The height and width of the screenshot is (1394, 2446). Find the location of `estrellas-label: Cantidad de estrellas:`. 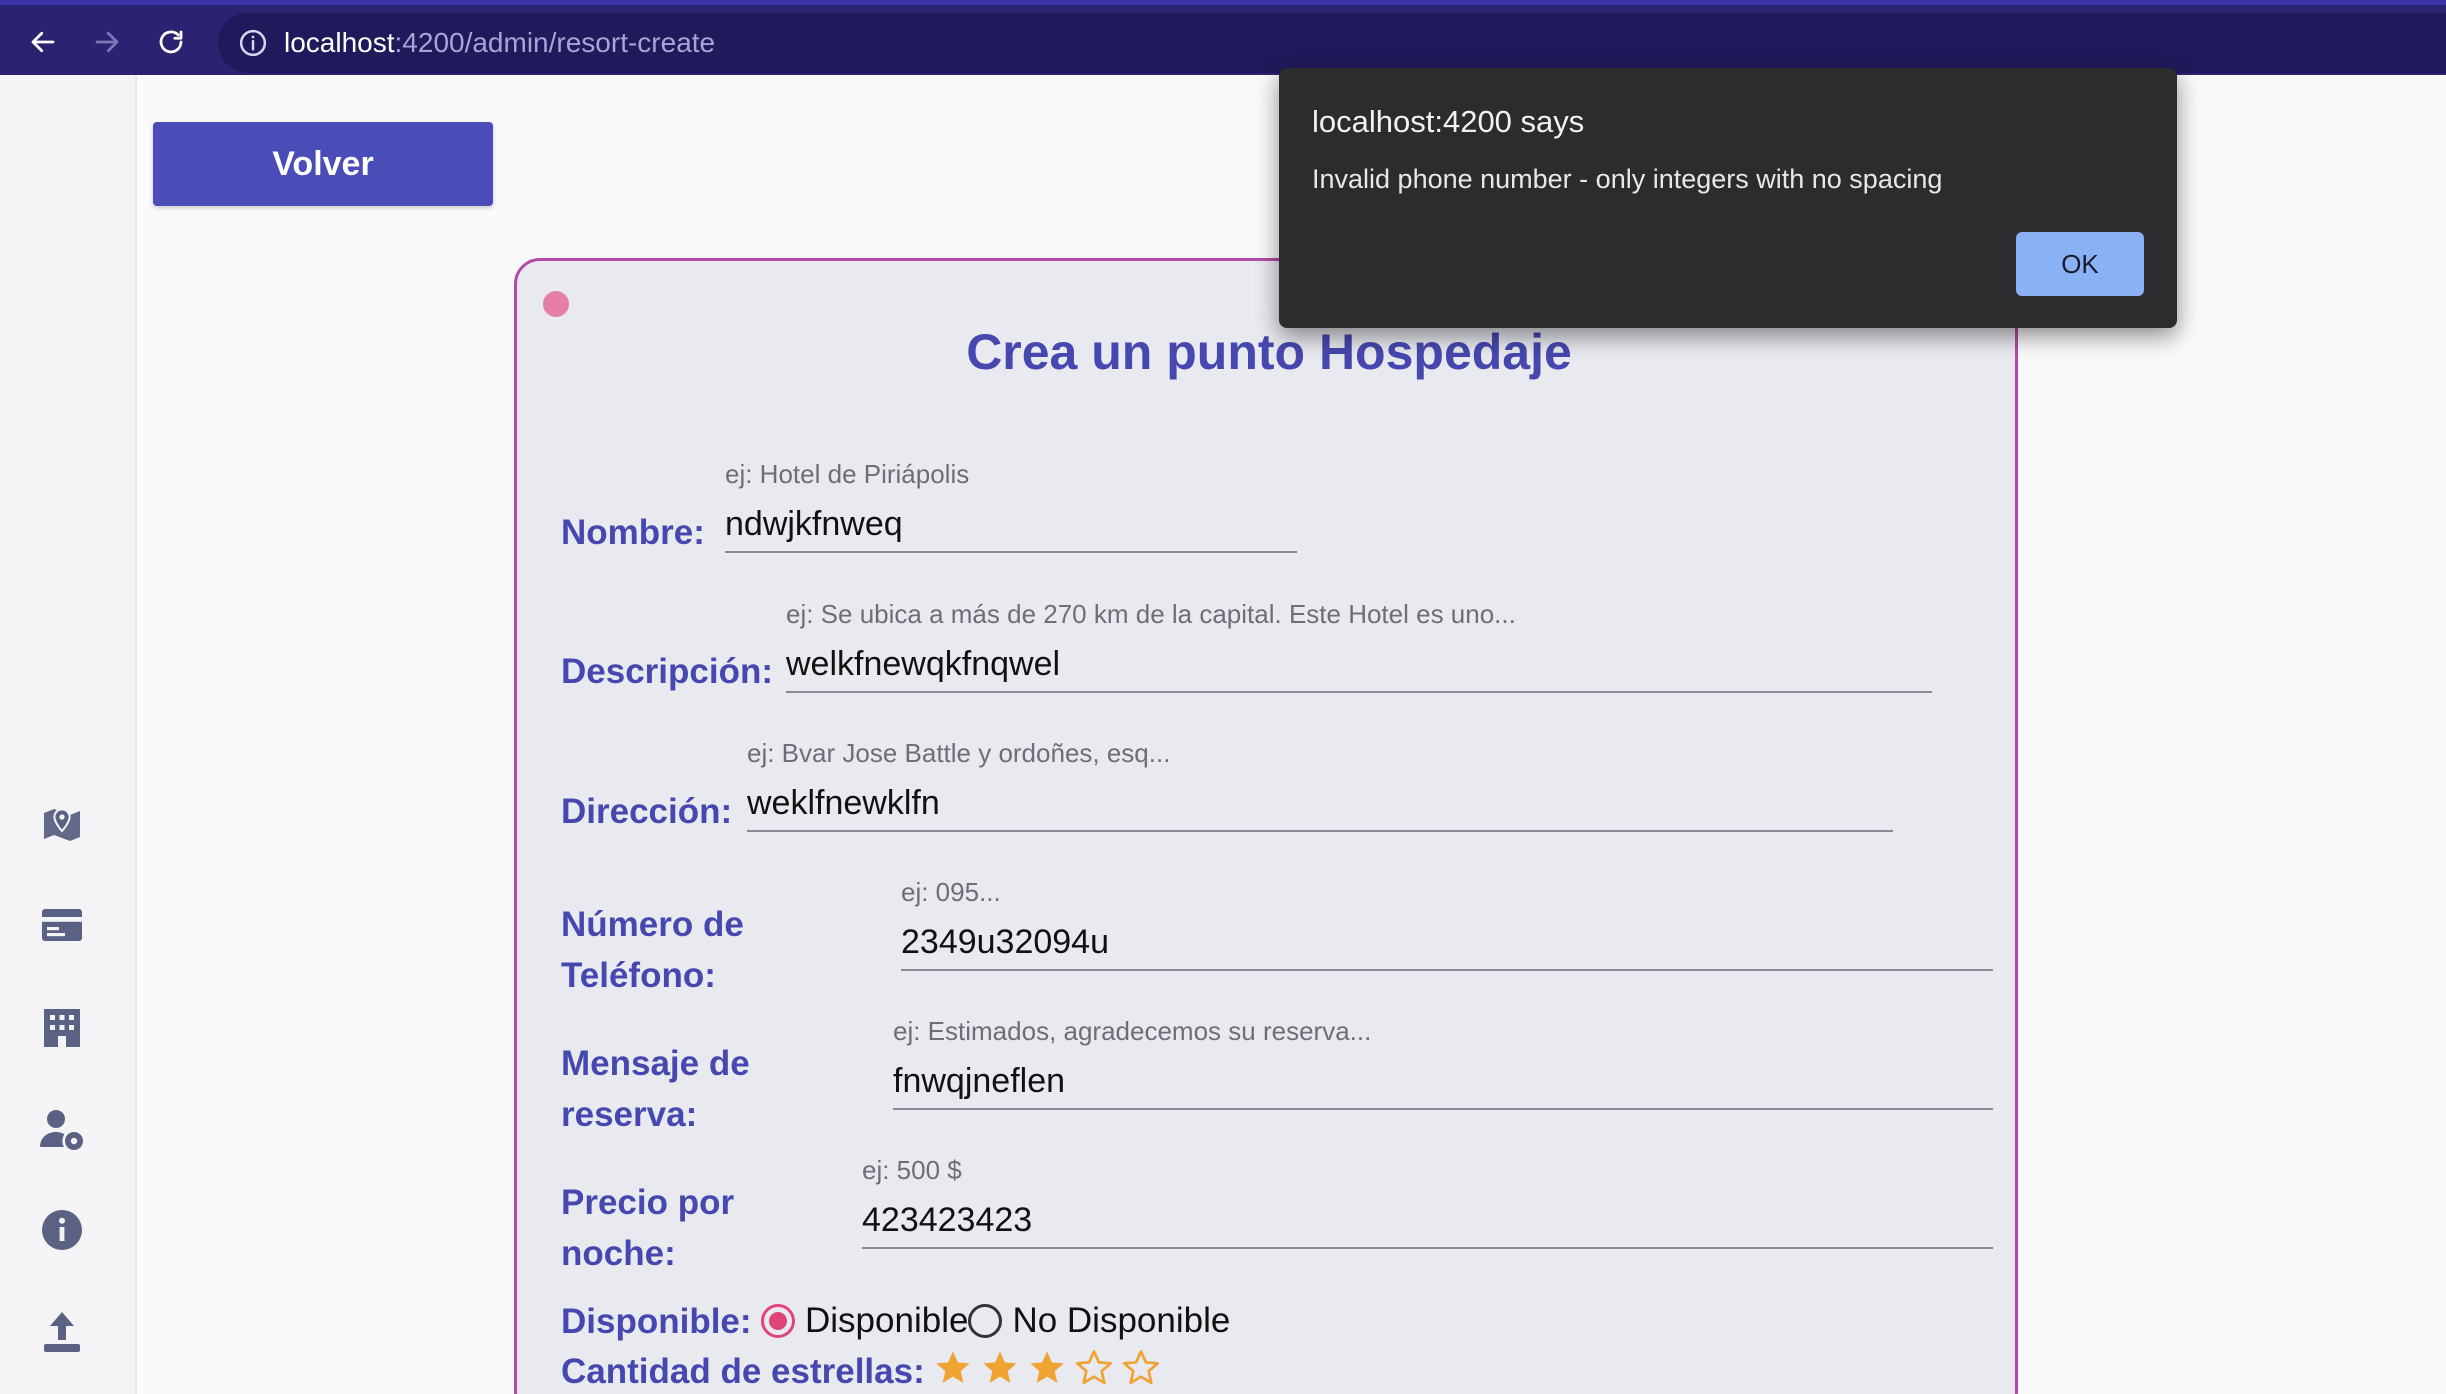

estrellas-label: Cantidad de estrellas: is located at coordinates (743, 1371).